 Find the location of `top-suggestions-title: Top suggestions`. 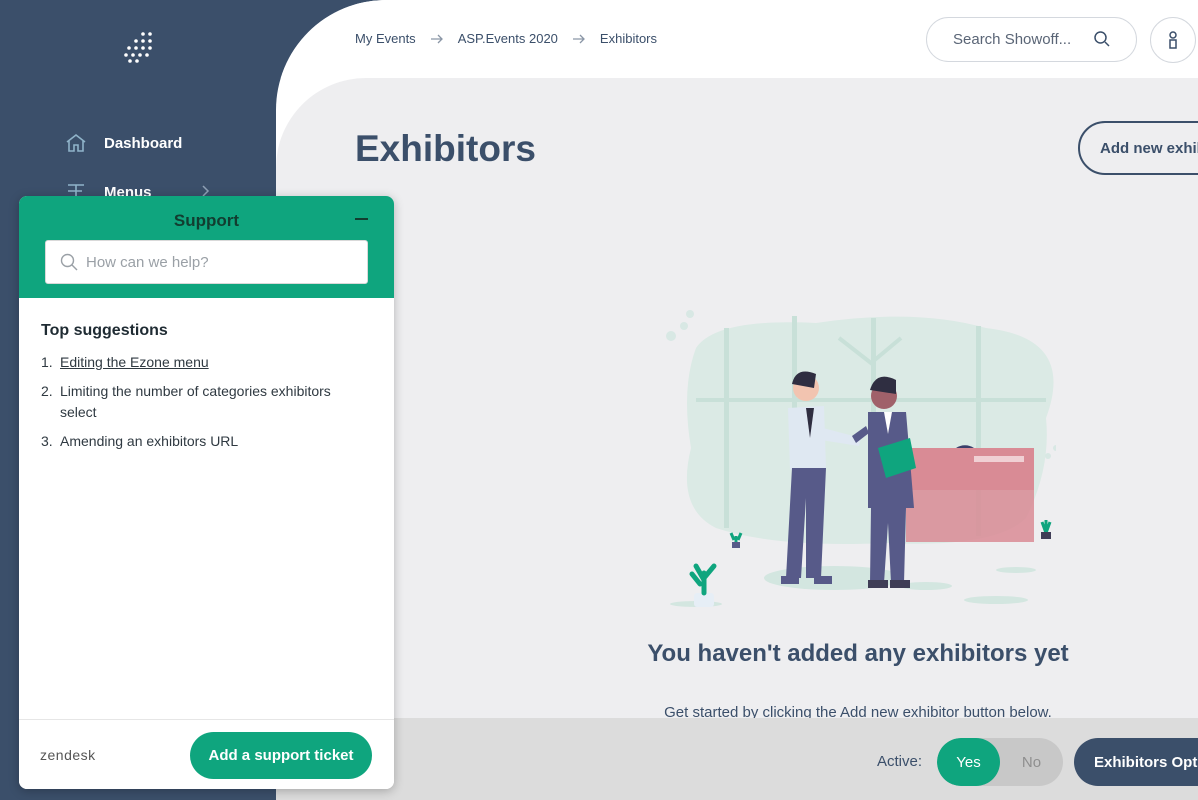

top-suggestions-title: Top suggestions is located at coordinates (104, 330).